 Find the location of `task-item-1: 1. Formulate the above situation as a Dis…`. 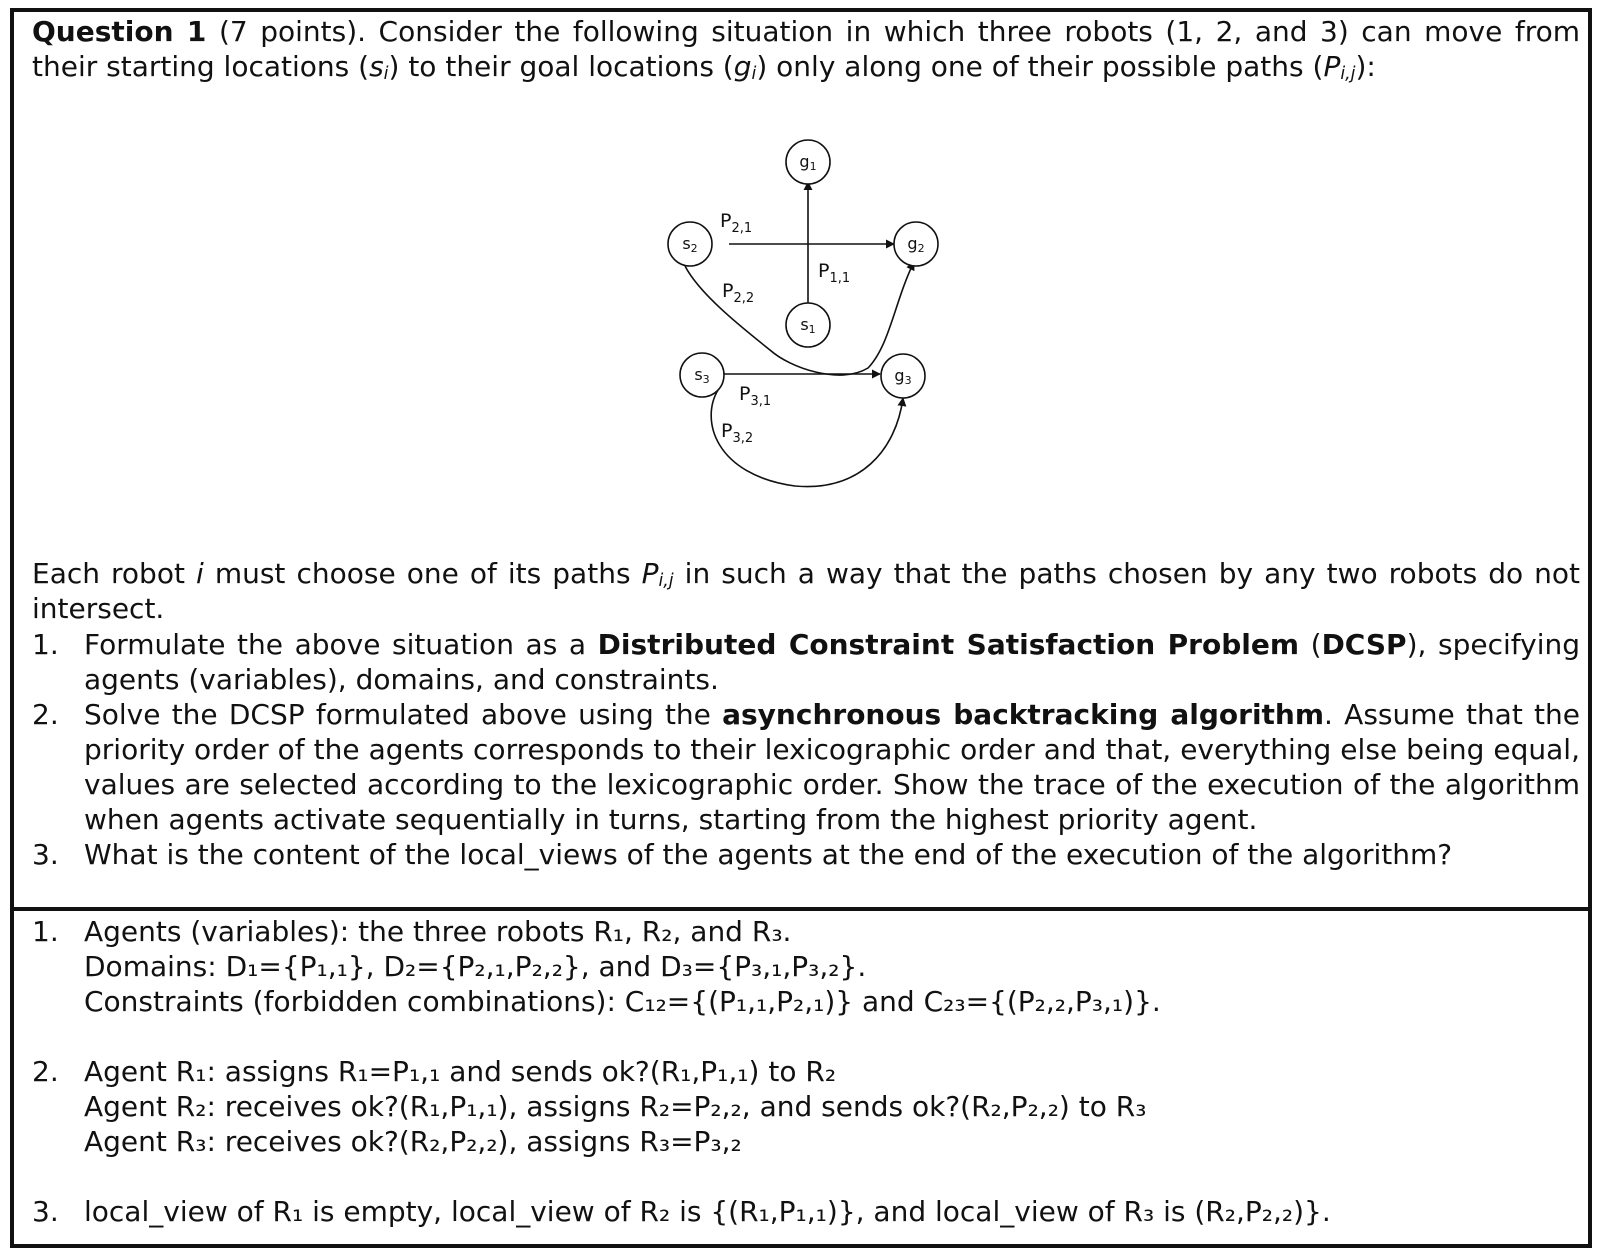

task-item-1: 1. Formulate the above situation as a Dis… is located at coordinates (806, 662).